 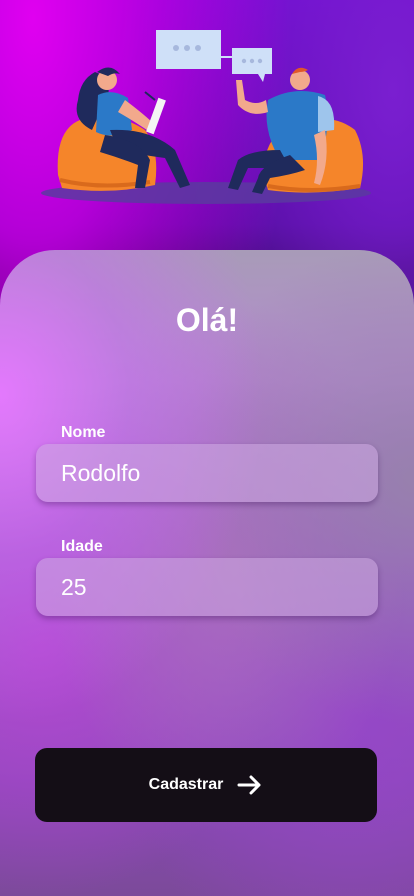 I want to click on register-button: Cadastrar, so click(x=206, y=785).